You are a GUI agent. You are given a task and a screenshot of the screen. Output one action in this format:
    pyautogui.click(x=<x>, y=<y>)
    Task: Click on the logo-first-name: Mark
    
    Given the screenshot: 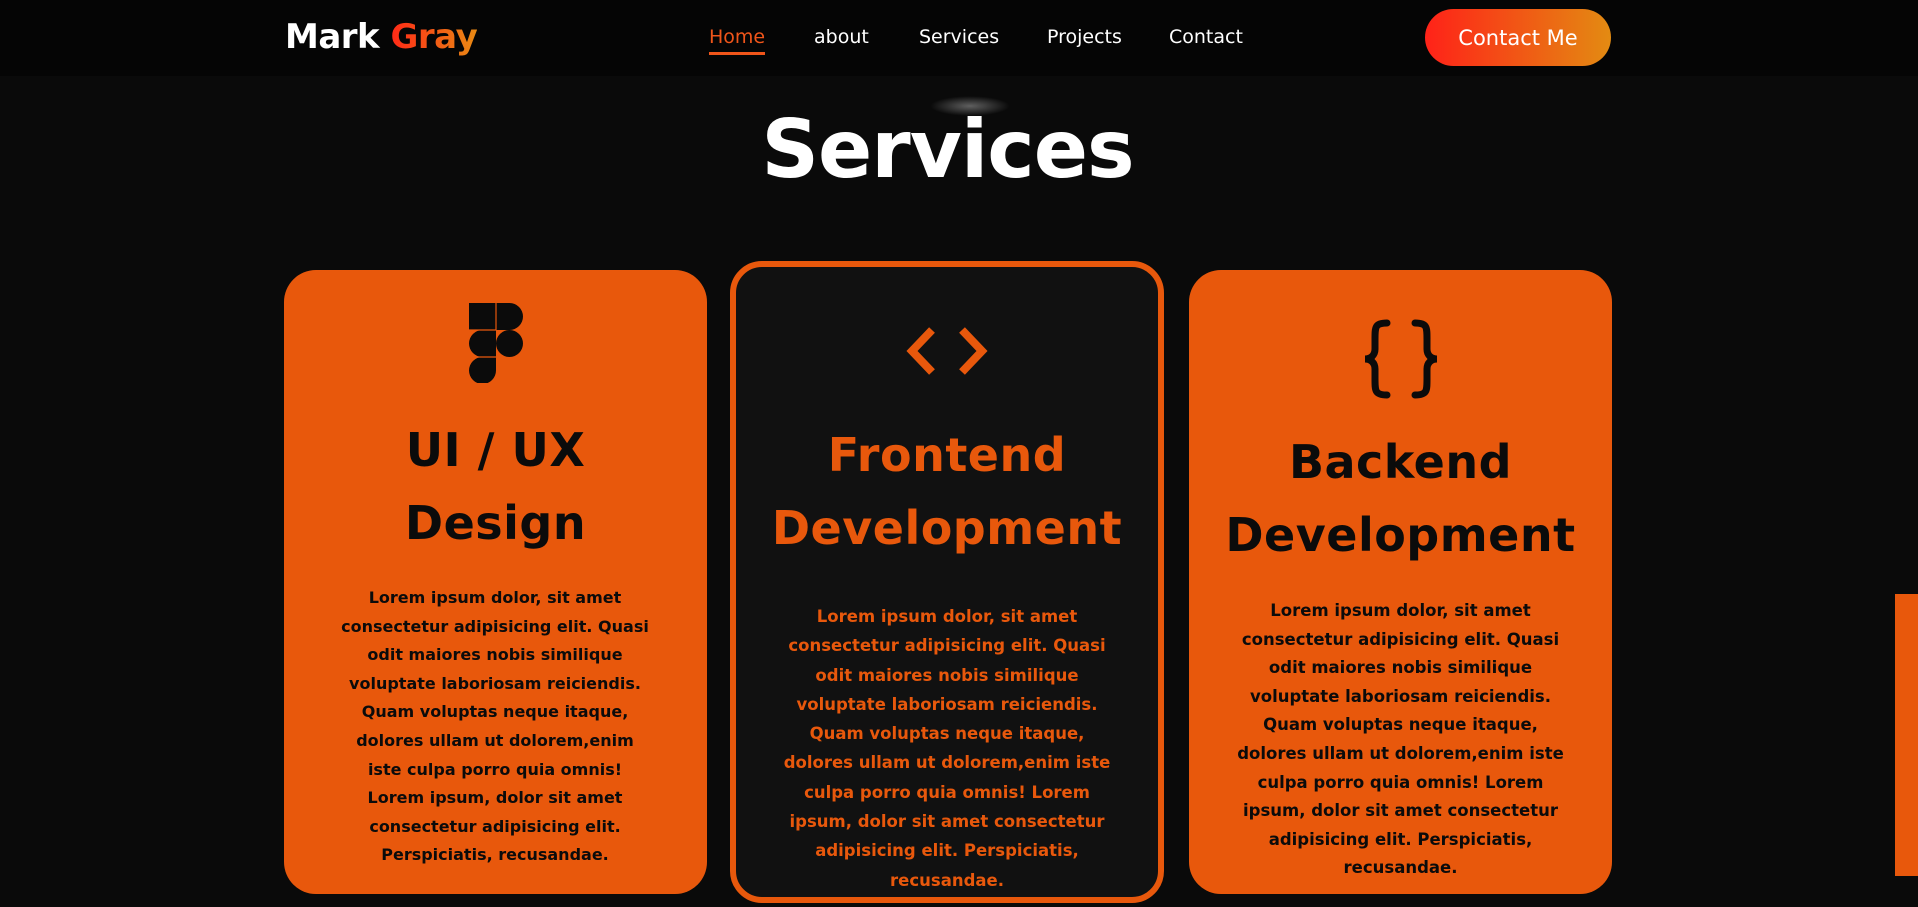 What is the action you would take?
    pyautogui.click(x=332, y=37)
    